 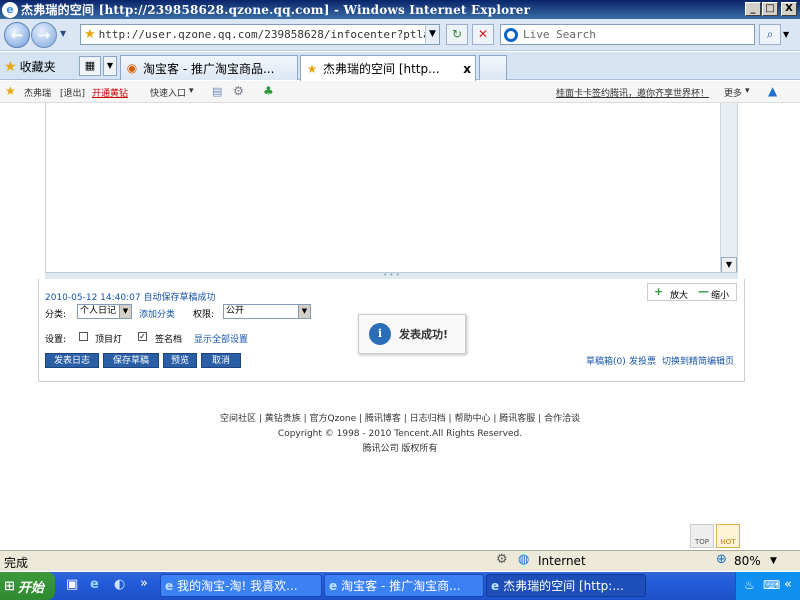 I want to click on username: 杰弗瑞, so click(x=37, y=92).